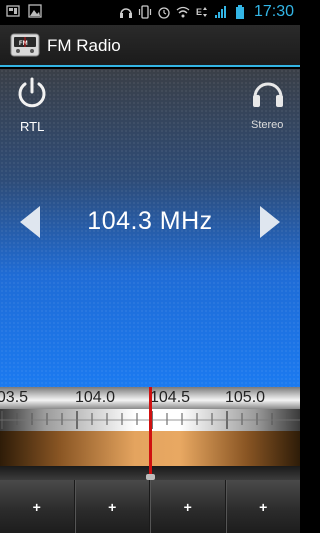  I want to click on preset-bar: + + + +, so click(150, 506).